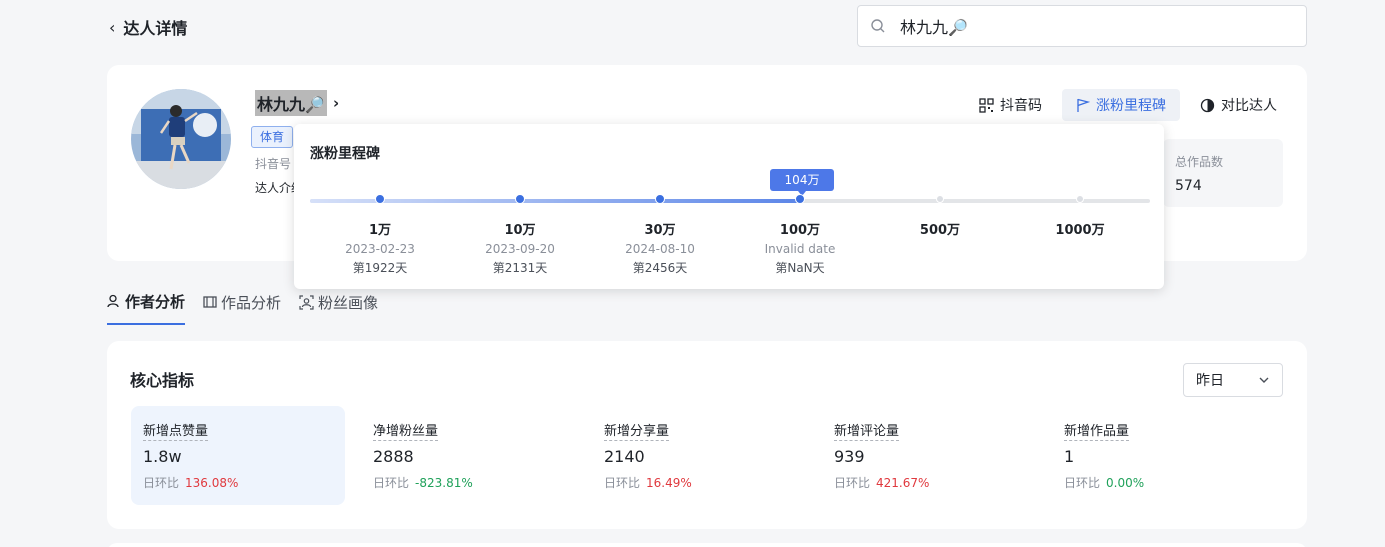  What do you see at coordinates (707, 26) in the screenshot?
I see `top-bar: ‹ 达人详情` at bounding box center [707, 26].